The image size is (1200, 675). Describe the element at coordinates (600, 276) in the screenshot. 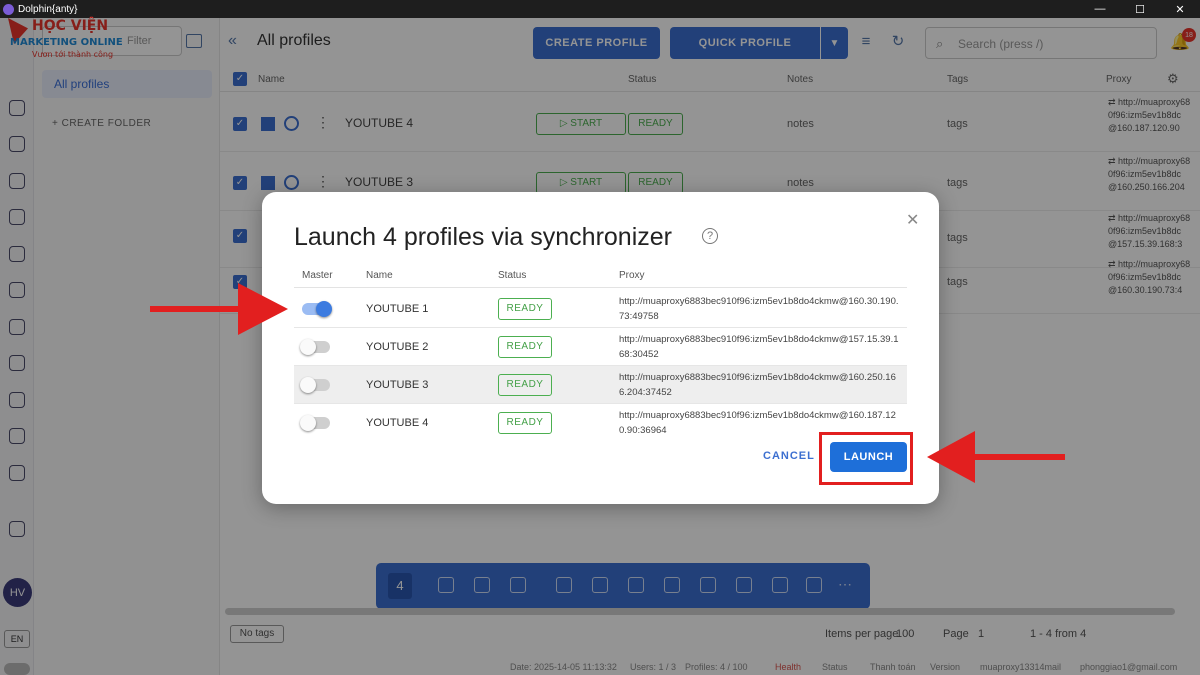

I see `dialog-table-header: Master Name Status Proxy` at that location.